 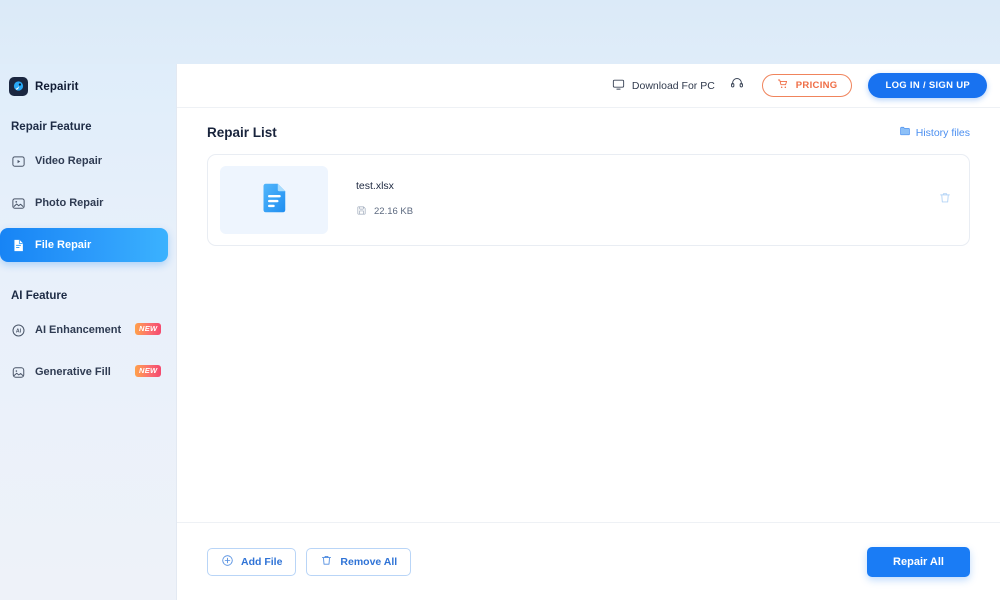 I want to click on login-signup-label: LOG IN / SIGN UP, so click(x=927, y=85).